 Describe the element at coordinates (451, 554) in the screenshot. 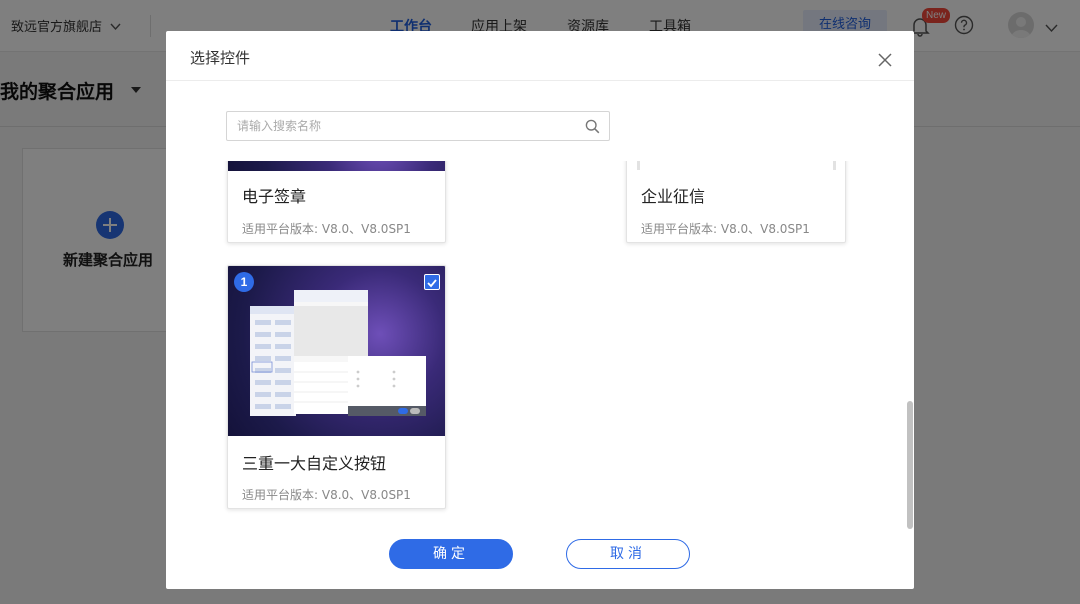

I see `confirm-button: 确定` at that location.